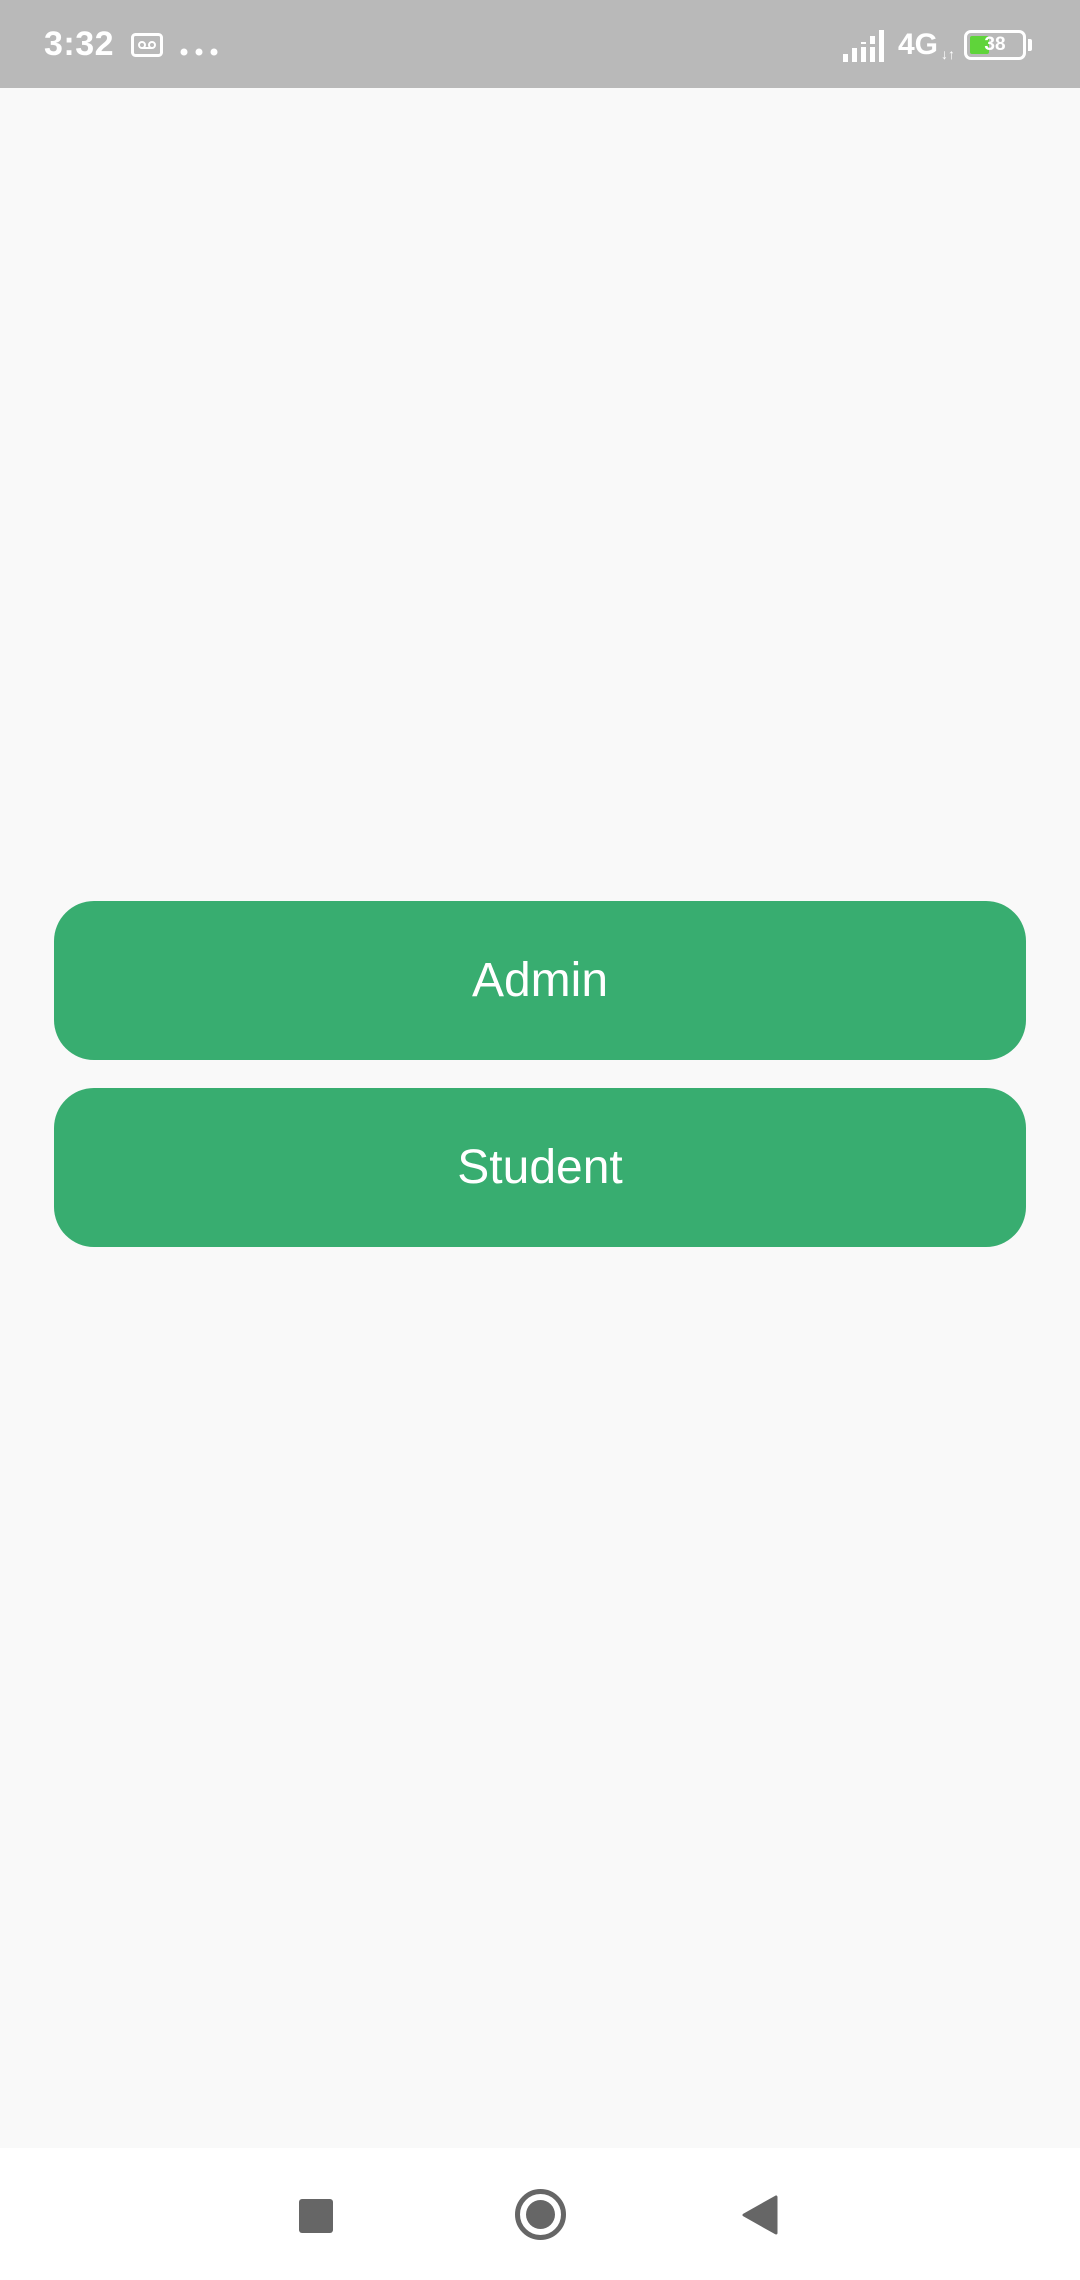 This screenshot has width=1080, height=2280. Describe the element at coordinates (540, 980) in the screenshot. I see `admin-button: Admin` at that location.